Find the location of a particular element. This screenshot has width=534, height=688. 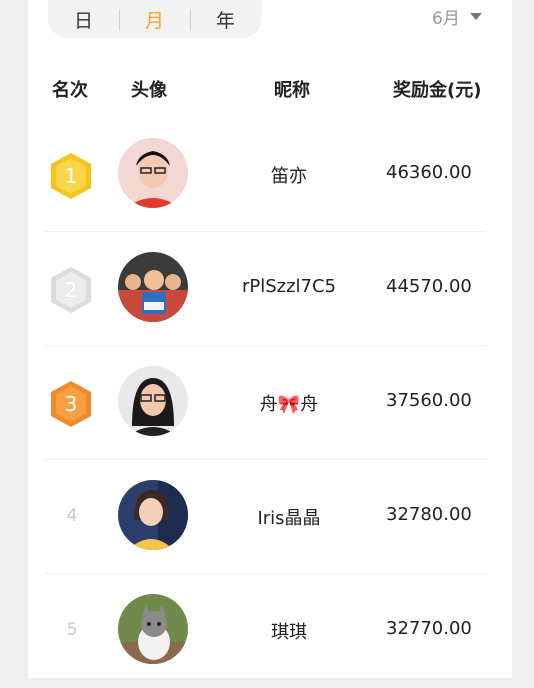

nickname: rPlSzzl7C5 is located at coordinates (289, 286).